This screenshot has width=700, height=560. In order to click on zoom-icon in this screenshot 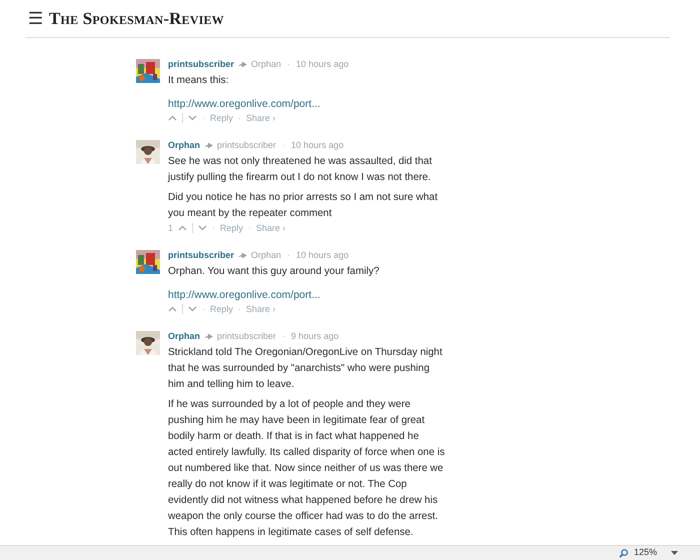, I will do `click(623, 553)`.